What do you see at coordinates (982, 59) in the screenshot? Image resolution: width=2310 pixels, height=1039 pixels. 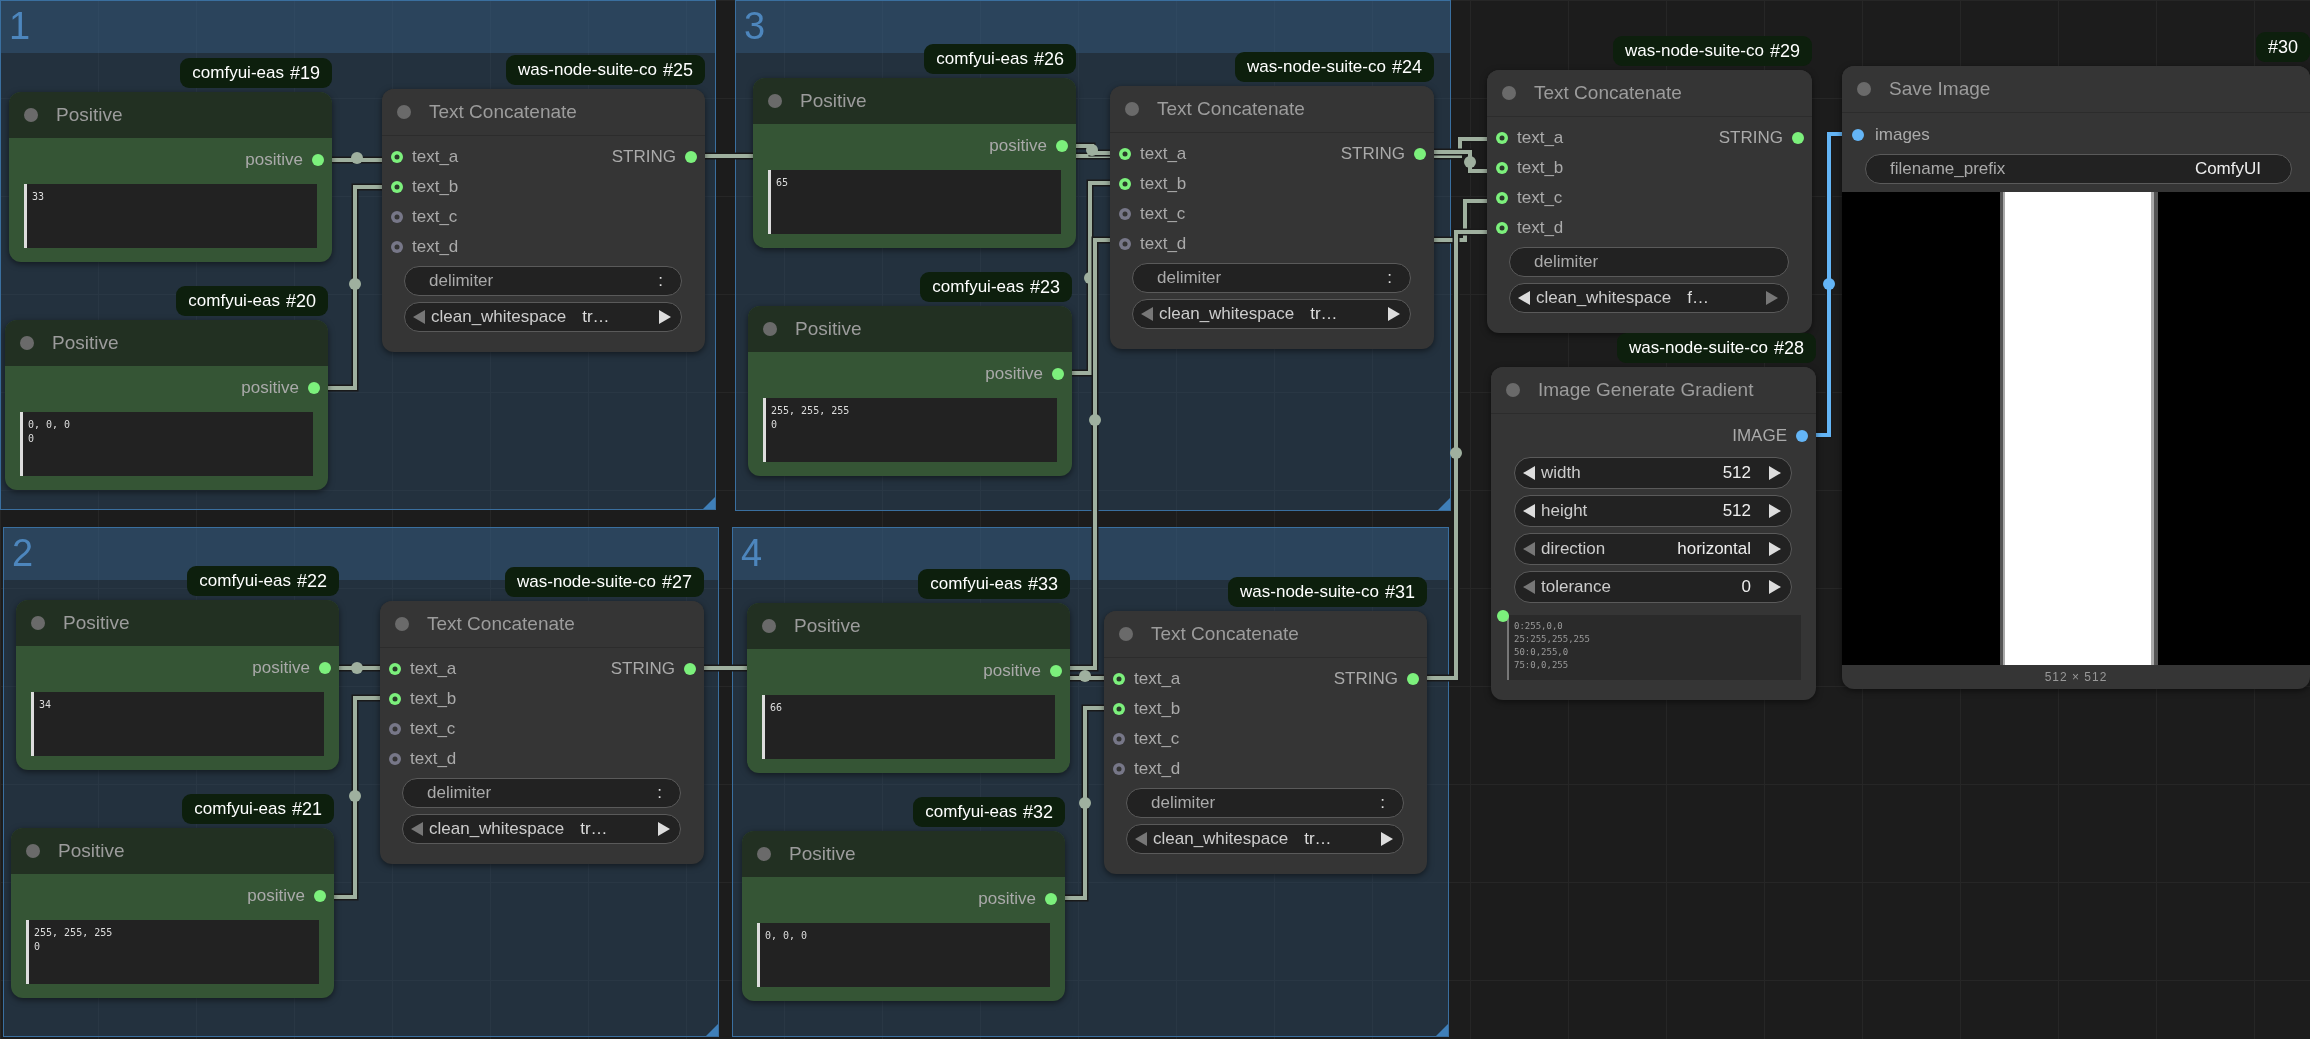 I see `badge-label: comfyui-eas` at bounding box center [982, 59].